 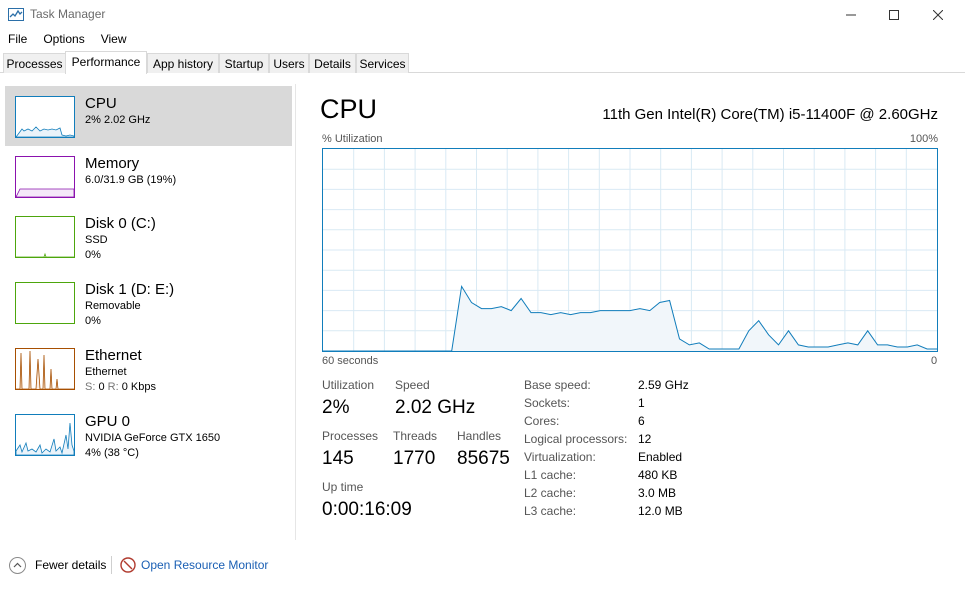 I want to click on resource-name: CPU, so click(x=101, y=103).